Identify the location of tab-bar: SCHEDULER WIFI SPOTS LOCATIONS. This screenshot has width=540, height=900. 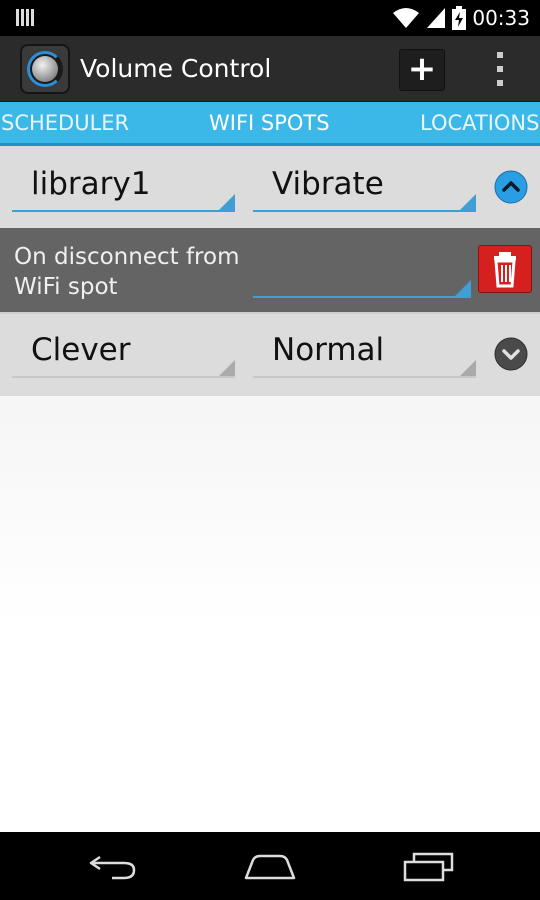
(270, 124).